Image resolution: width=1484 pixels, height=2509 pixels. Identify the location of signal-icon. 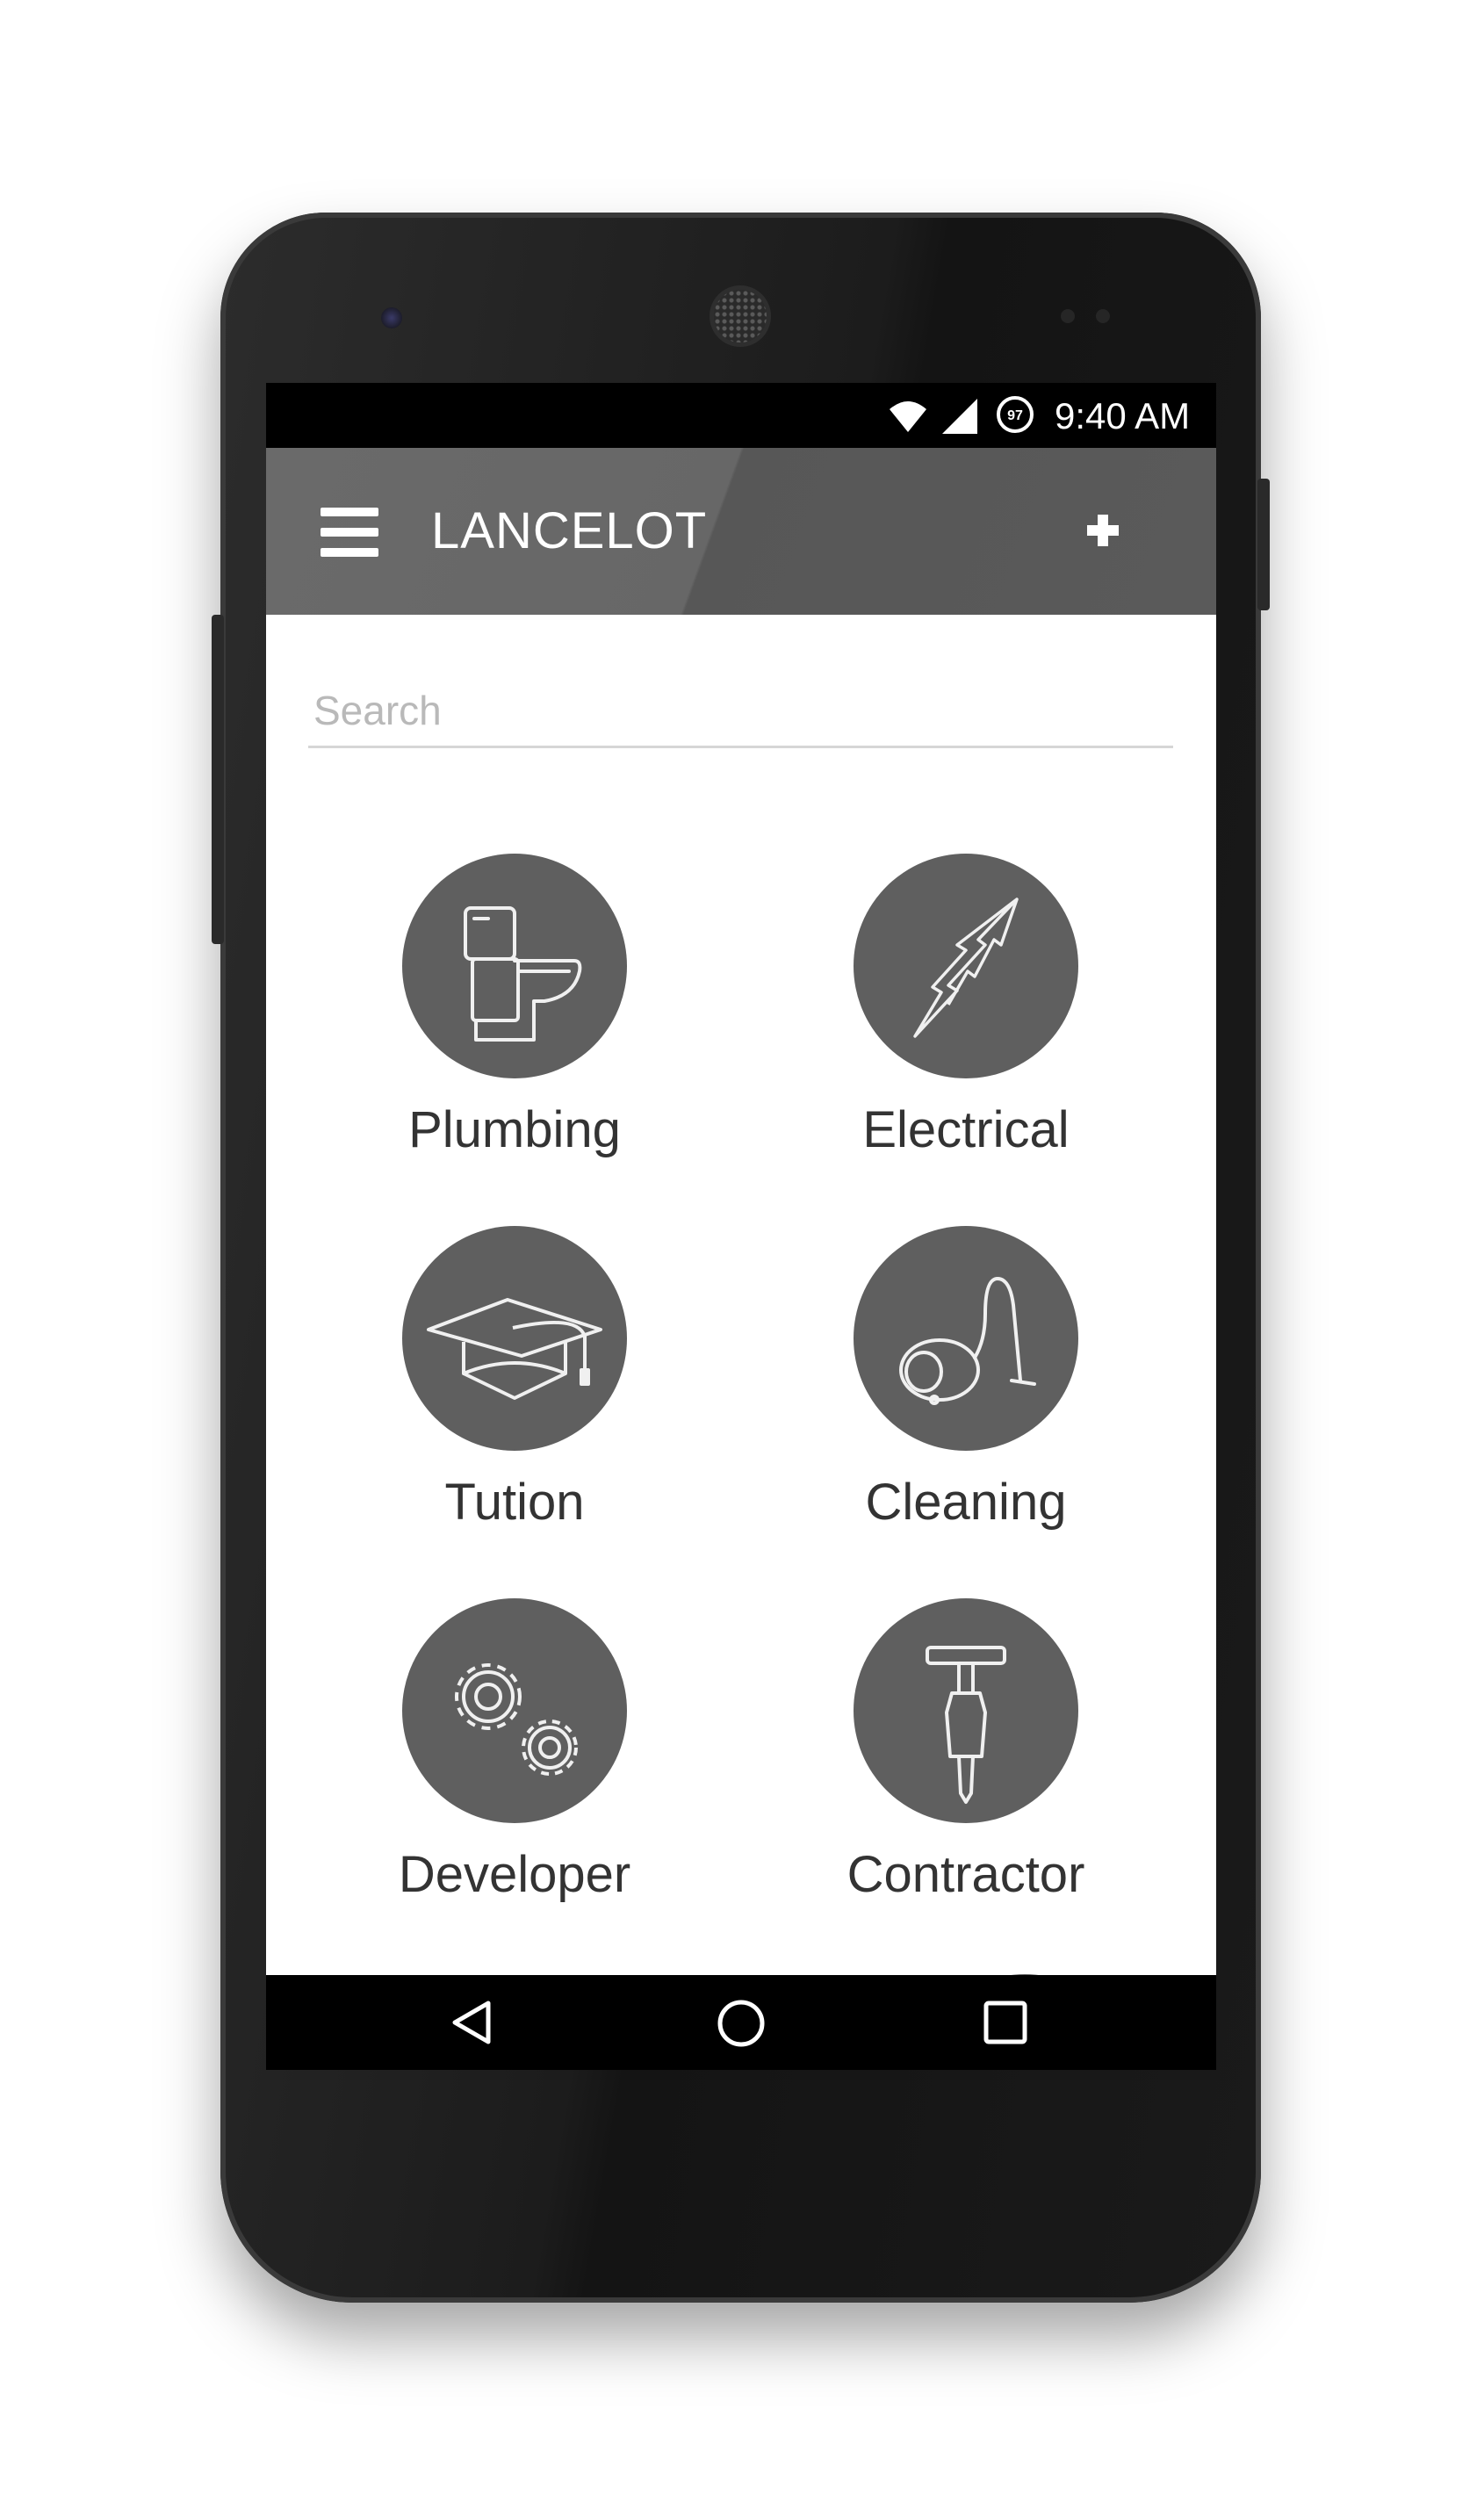
(959, 416).